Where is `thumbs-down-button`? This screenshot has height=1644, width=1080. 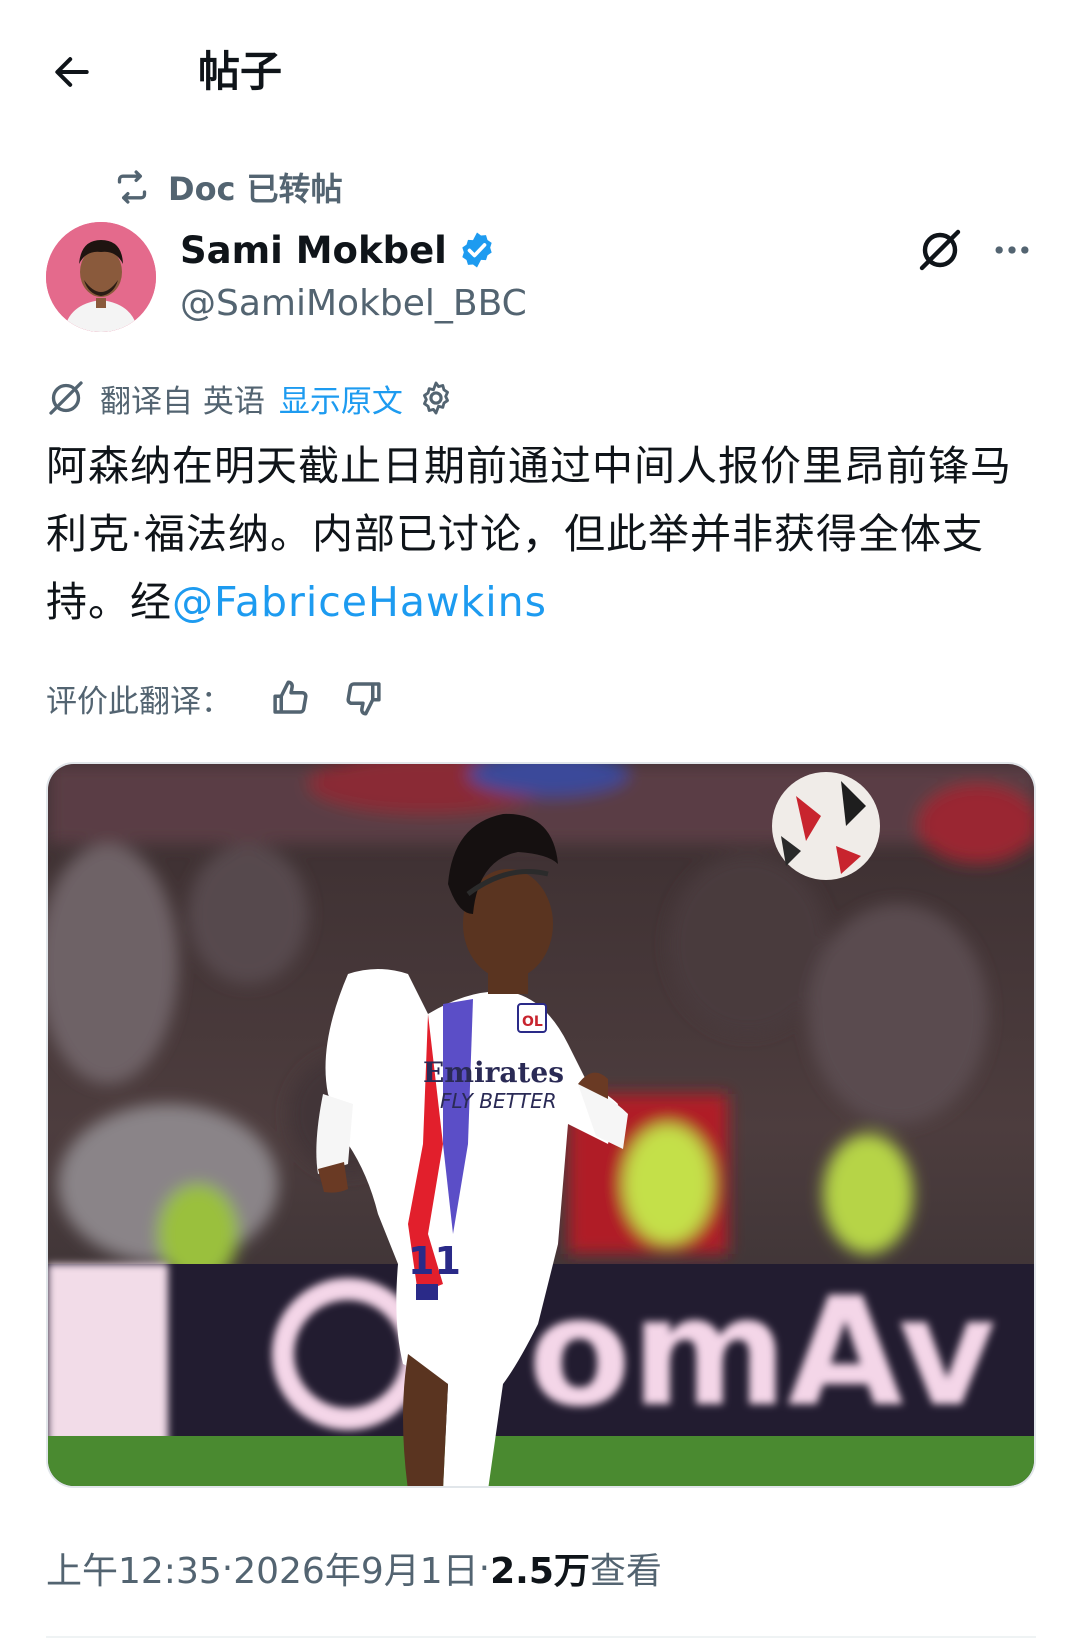
thumbs-down-button is located at coordinates (364, 698).